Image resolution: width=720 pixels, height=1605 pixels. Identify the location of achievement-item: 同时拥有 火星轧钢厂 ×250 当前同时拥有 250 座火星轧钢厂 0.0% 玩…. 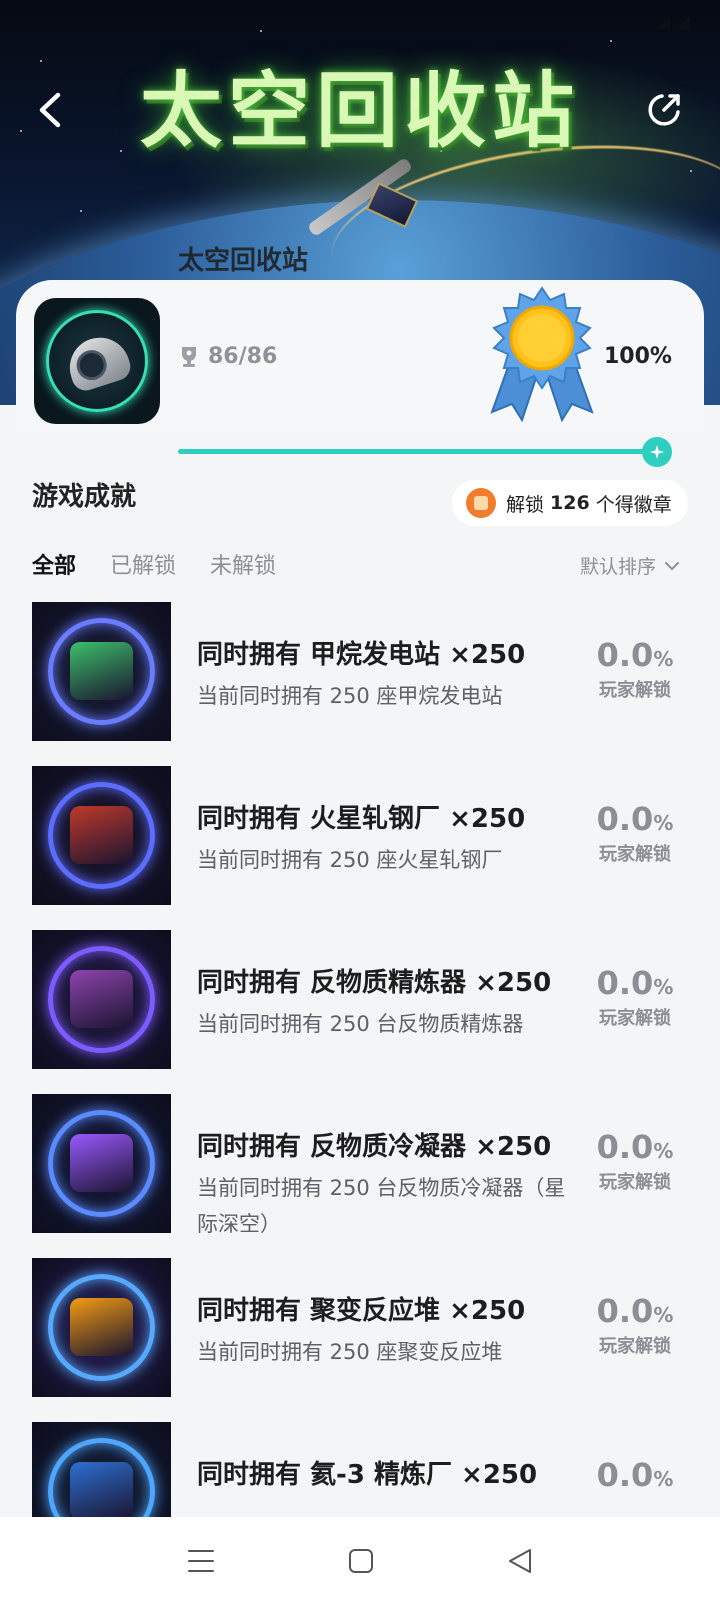
(360, 835).